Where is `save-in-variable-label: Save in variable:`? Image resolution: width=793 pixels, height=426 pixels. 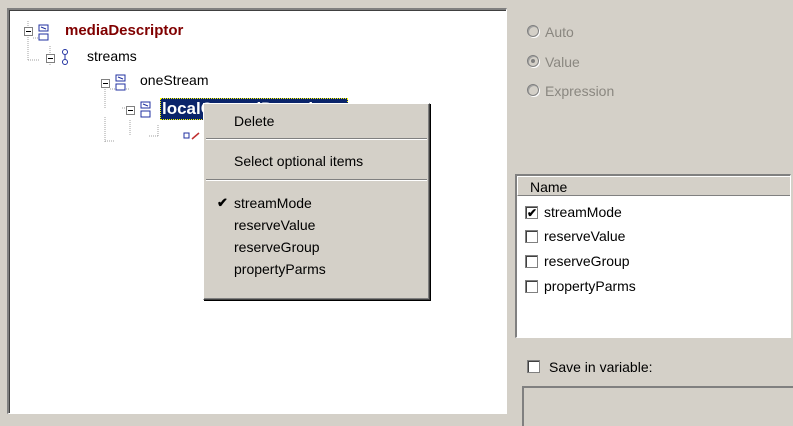 save-in-variable-label: Save in variable: is located at coordinates (601, 367).